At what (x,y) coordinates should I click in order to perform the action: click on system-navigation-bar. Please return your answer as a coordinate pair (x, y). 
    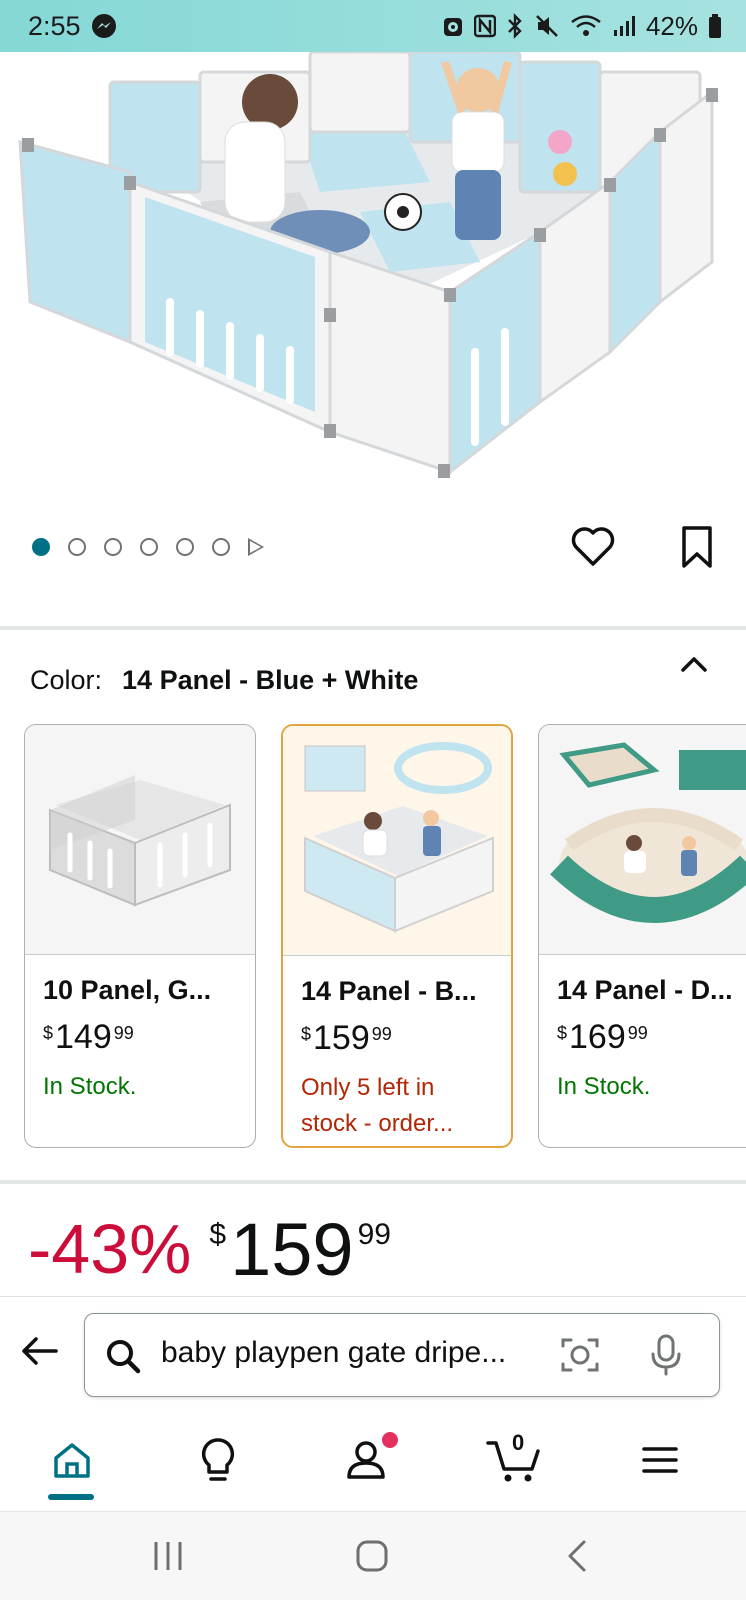
    Looking at the image, I should click on (373, 1556).